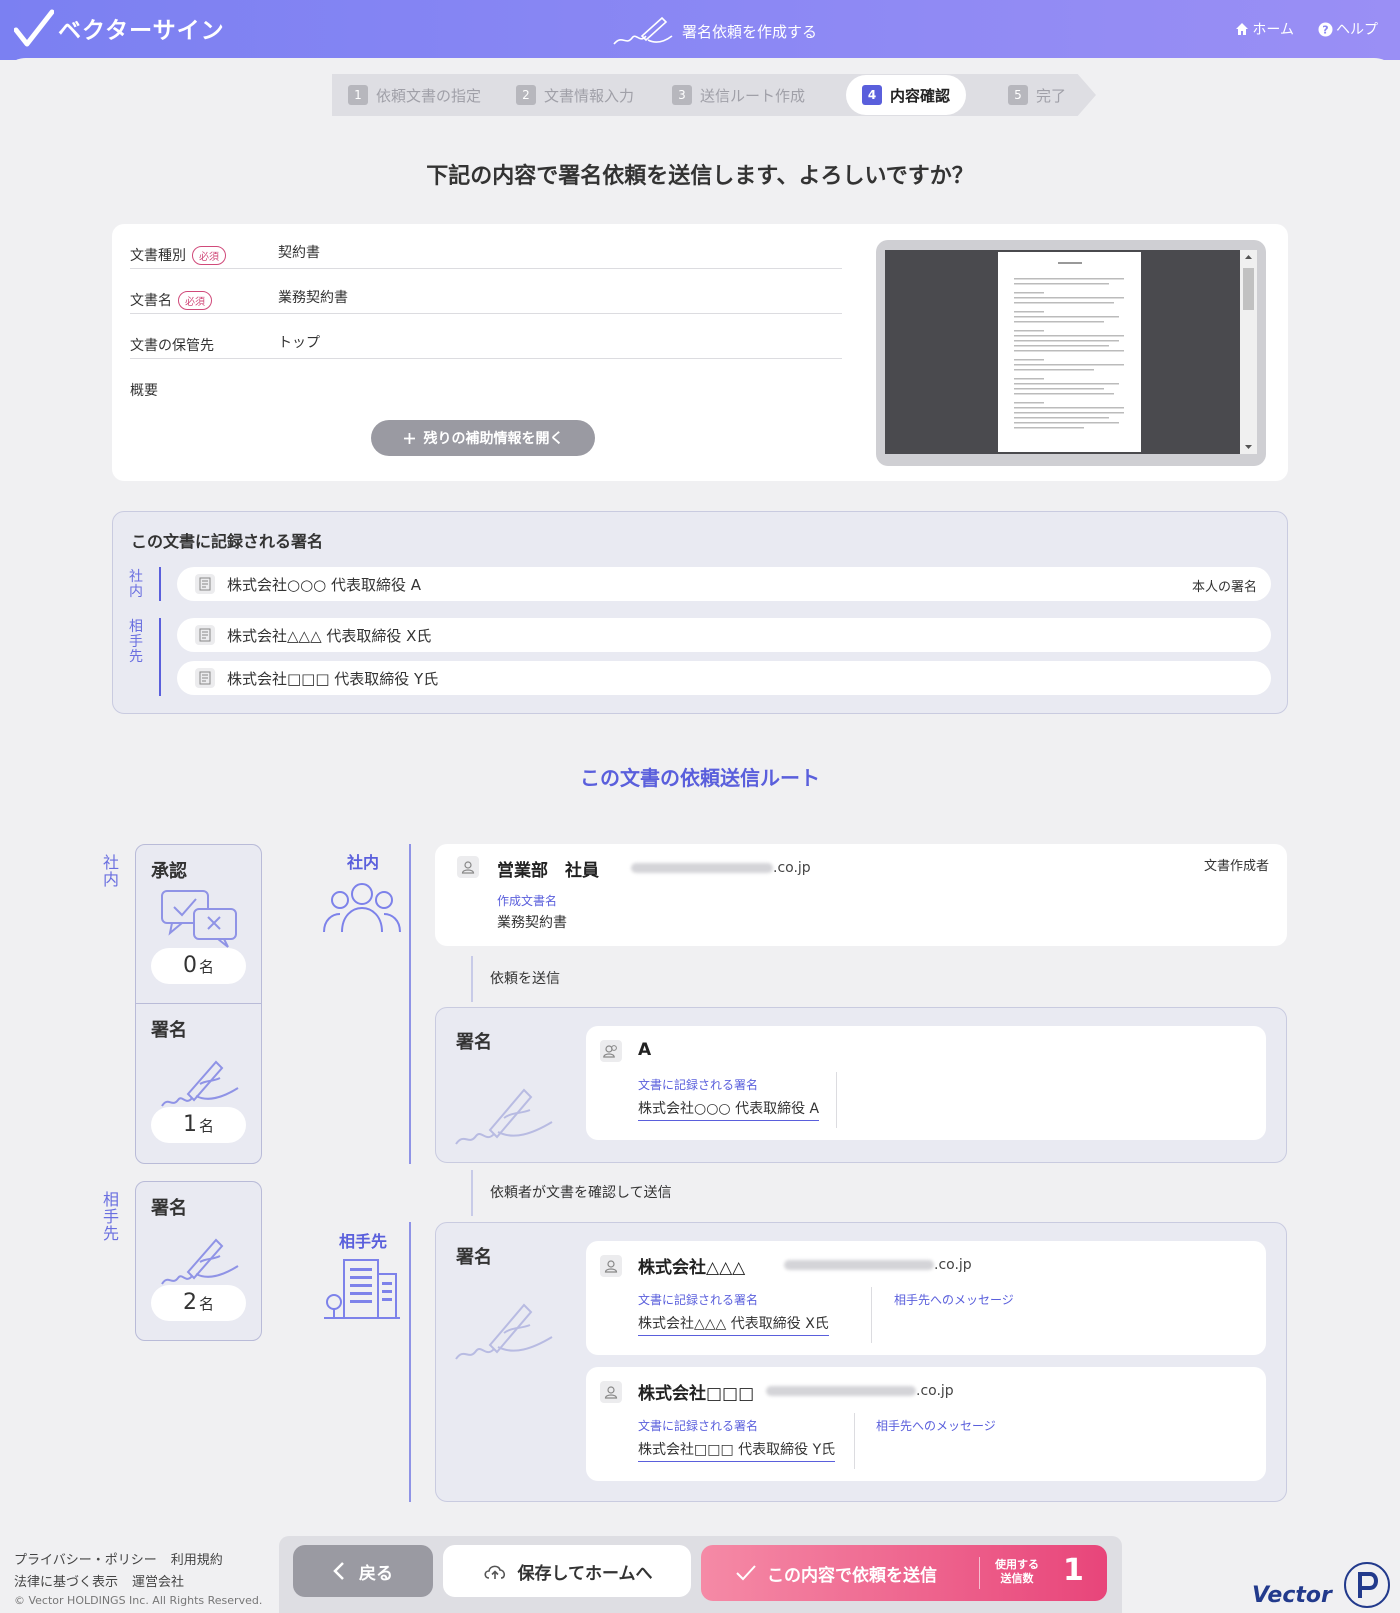 The image size is (1400, 1613). I want to click on logo-text: ベクターサイン, so click(141, 31).